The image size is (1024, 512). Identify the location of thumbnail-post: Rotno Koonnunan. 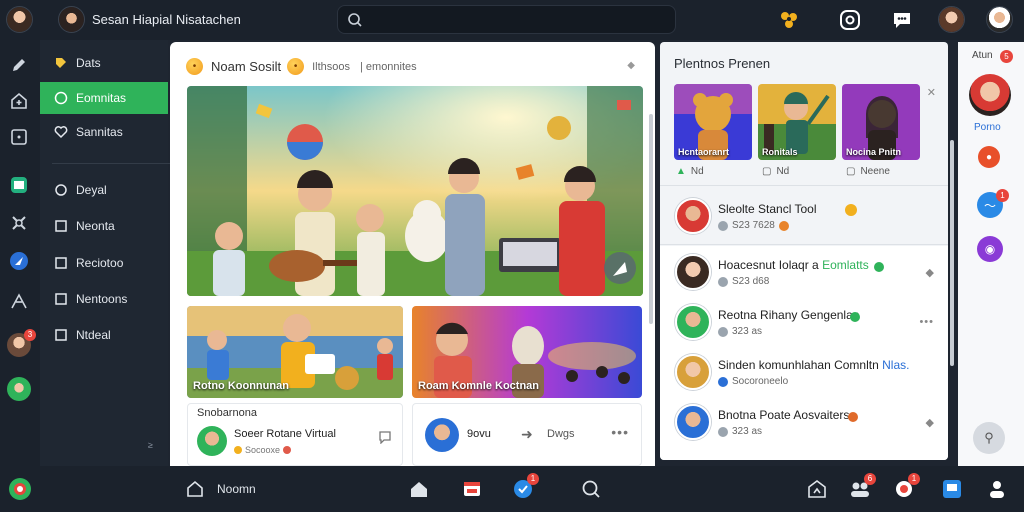
(295, 352).